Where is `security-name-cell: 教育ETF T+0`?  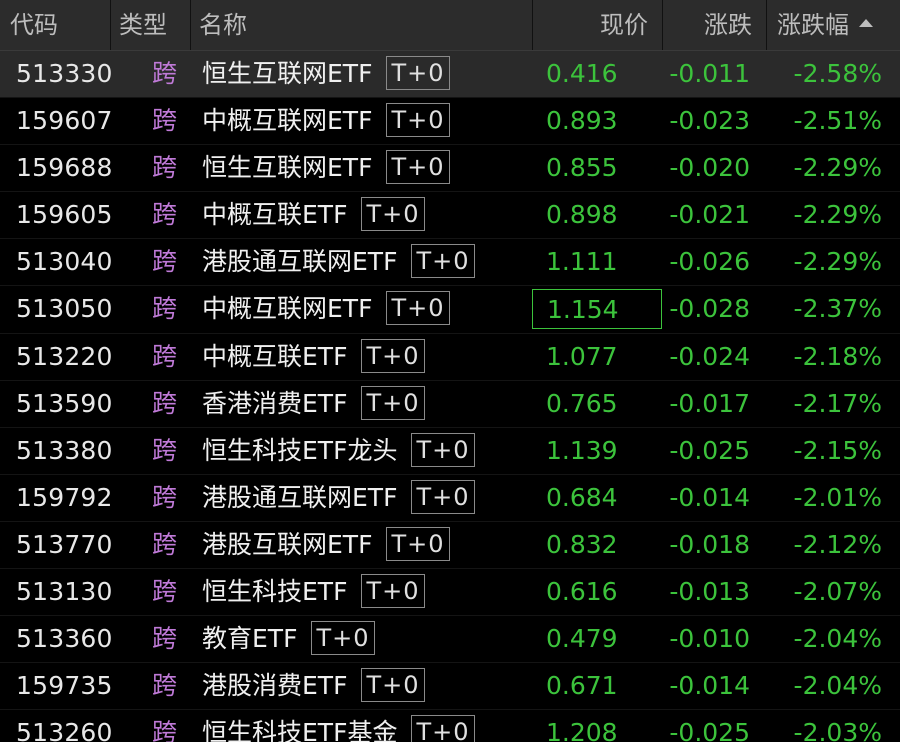
security-name-cell: 教育ETF T+0 is located at coordinates (288, 639).